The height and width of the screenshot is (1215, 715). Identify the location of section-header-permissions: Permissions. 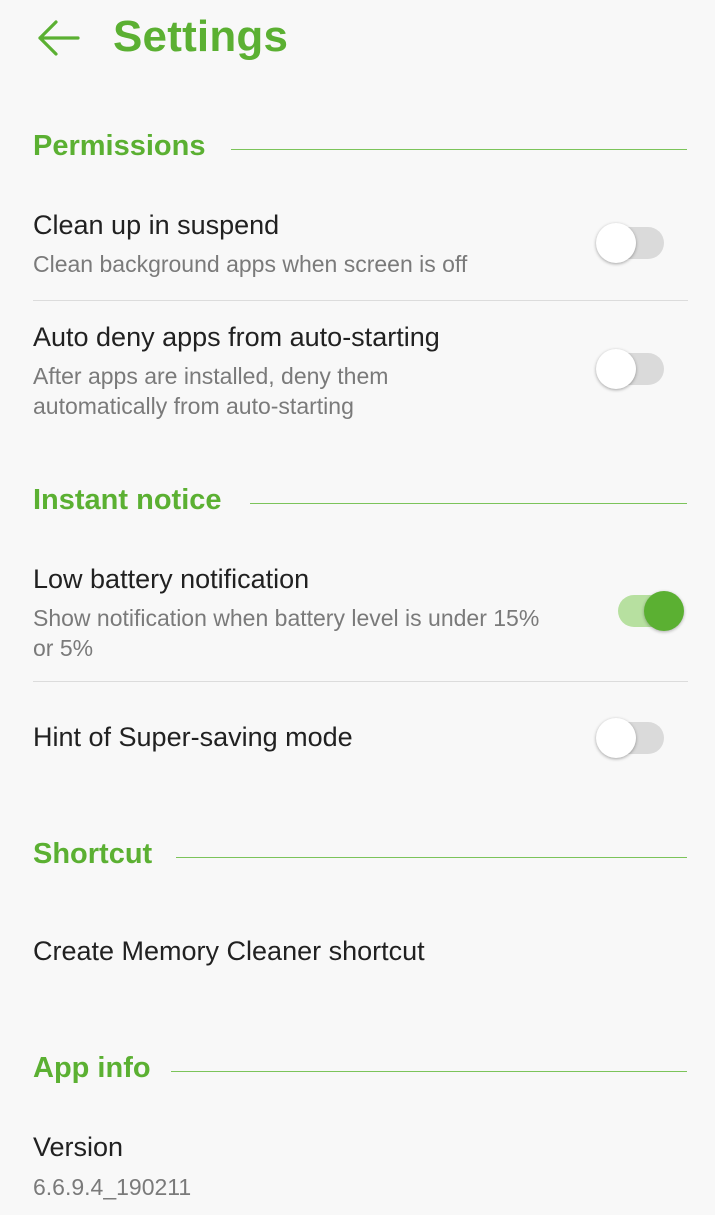
(357, 150).